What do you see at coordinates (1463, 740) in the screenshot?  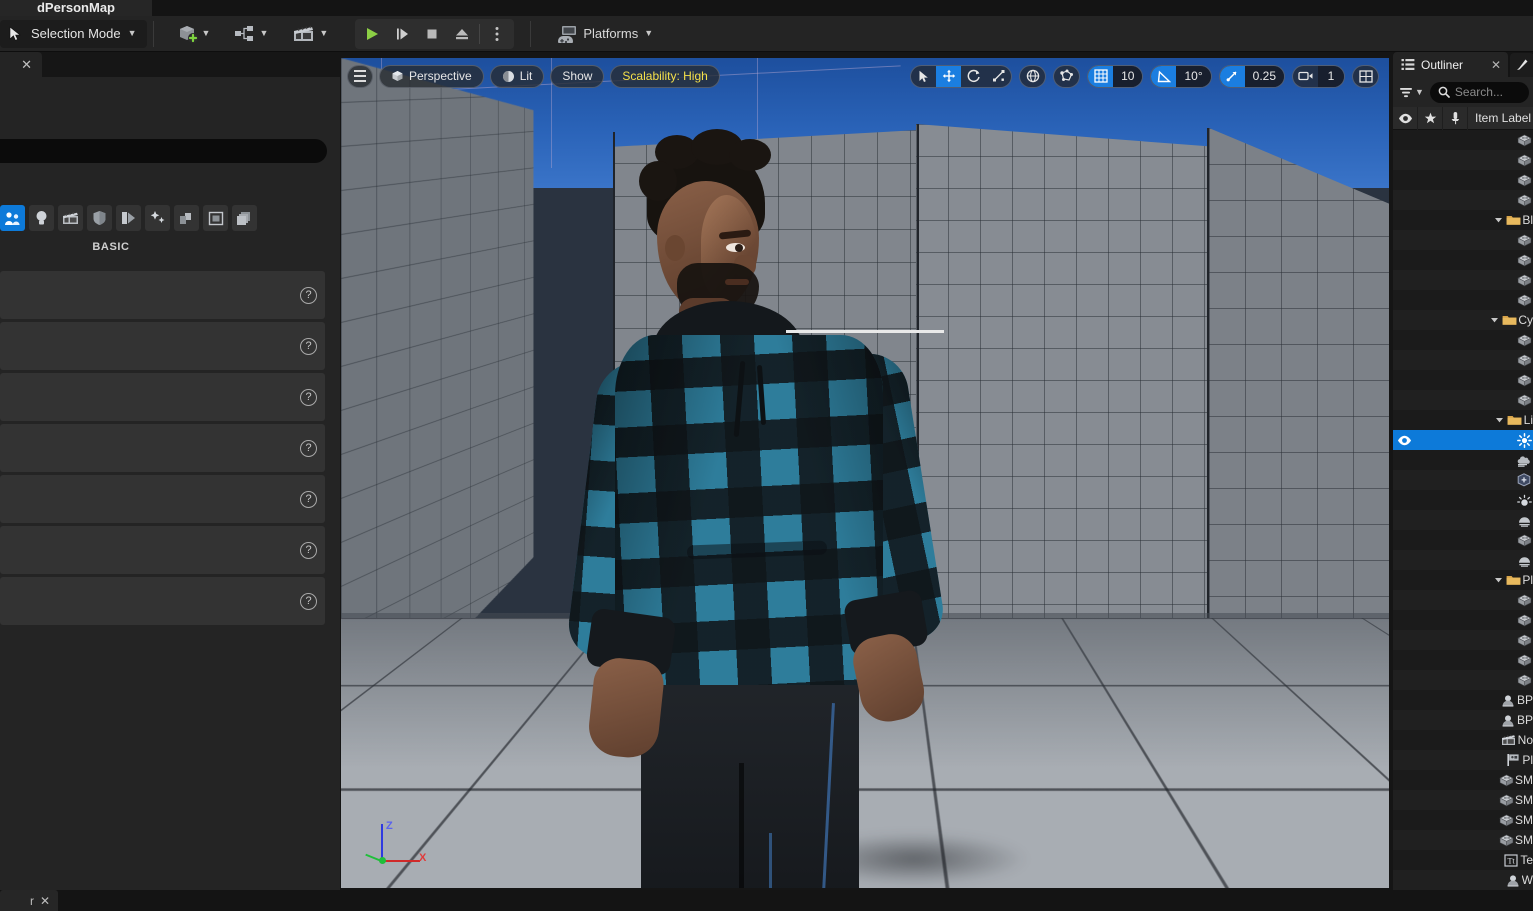 I see `outliner-row: No` at bounding box center [1463, 740].